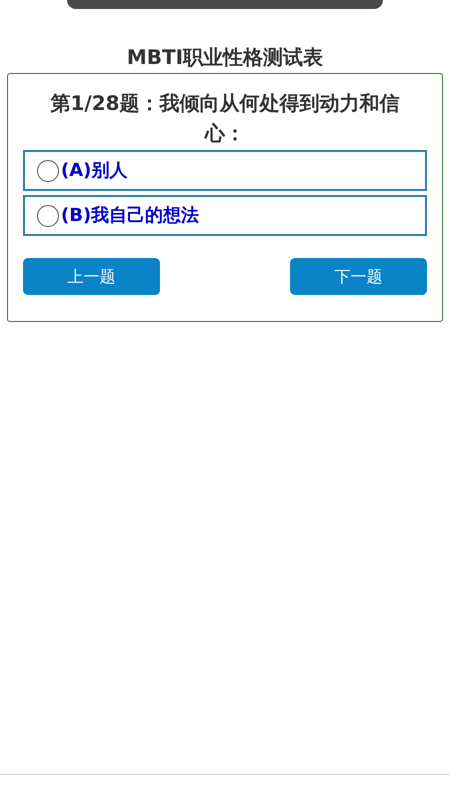  Describe the element at coordinates (130, 216) in the screenshot. I see `option-label: (B)我自己的想法` at that location.